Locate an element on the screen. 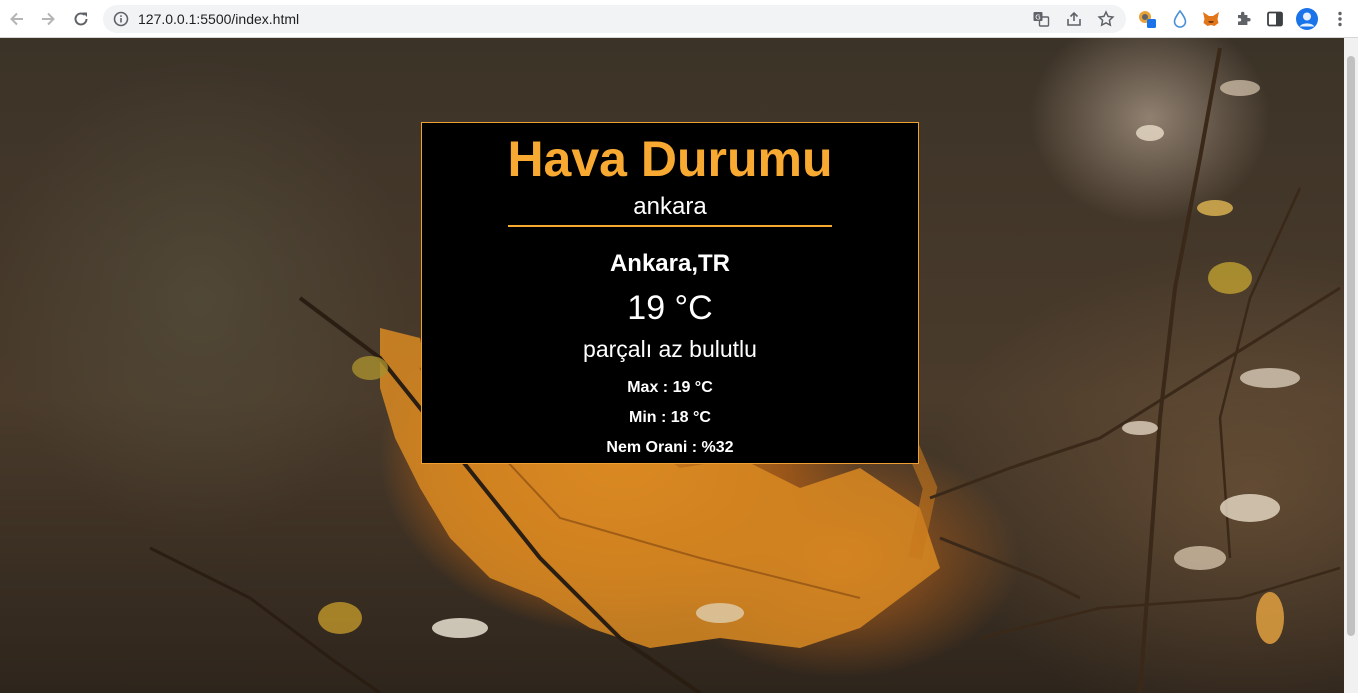  extension-badge-icon is located at coordinates (1147, 19).